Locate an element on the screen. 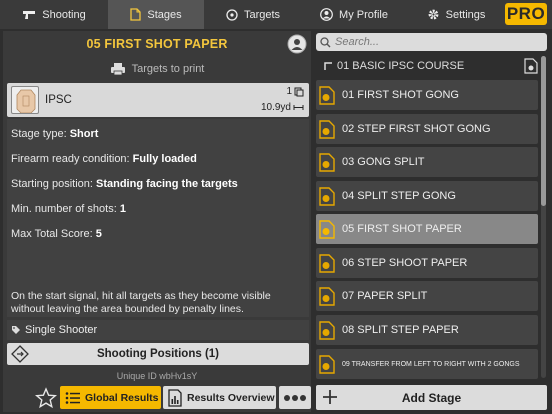 The width and height of the screenshot is (552, 414). pro-badge: PRO is located at coordinates (526, 14).